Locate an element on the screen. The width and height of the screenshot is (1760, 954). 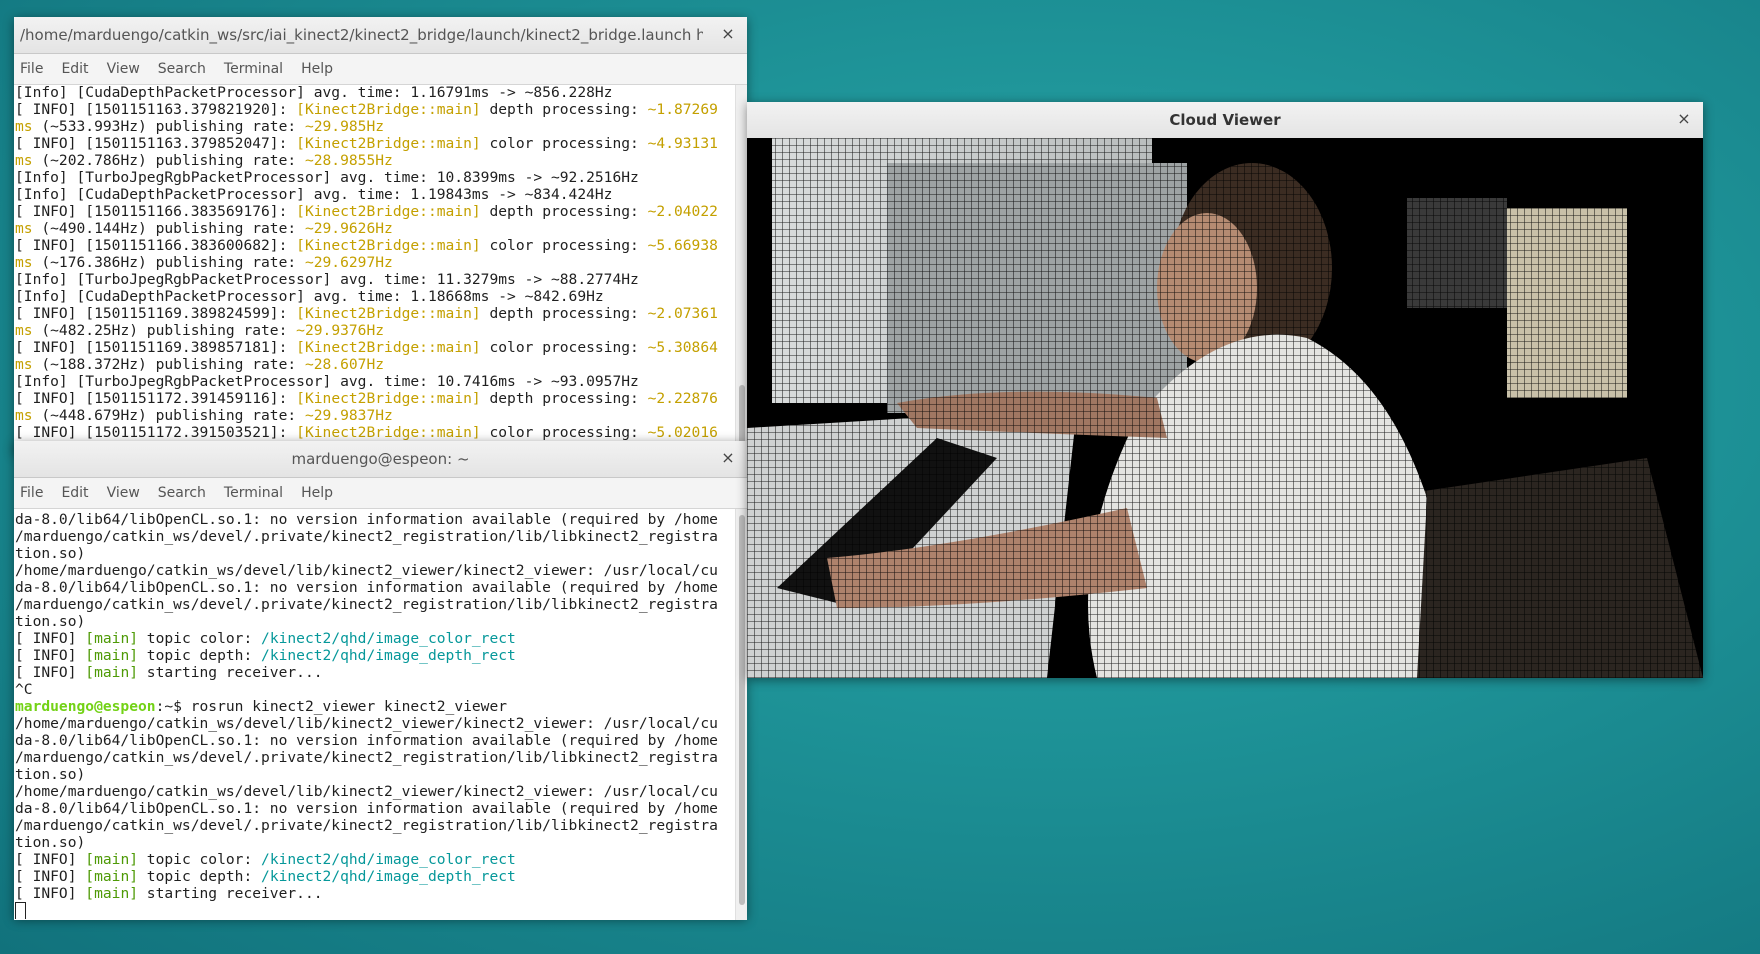
terminal-text: (~448.679Hz) publishing rate: is located at coordinates (168, 415).